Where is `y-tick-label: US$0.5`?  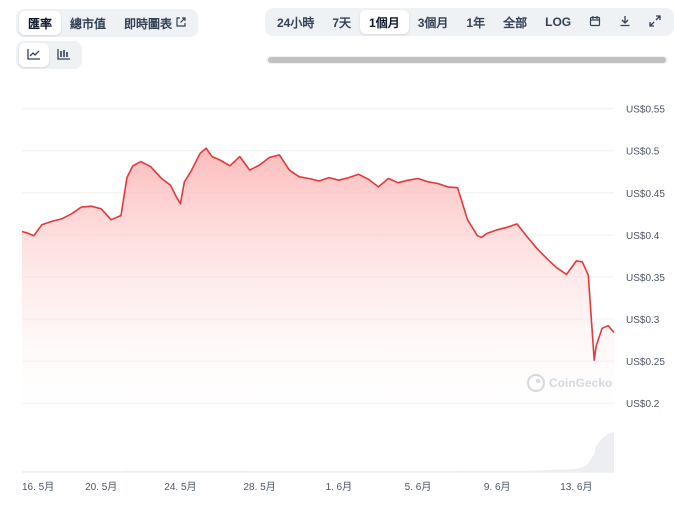
y-tick-label: US$0.5 is located at coordinates (643, 152).